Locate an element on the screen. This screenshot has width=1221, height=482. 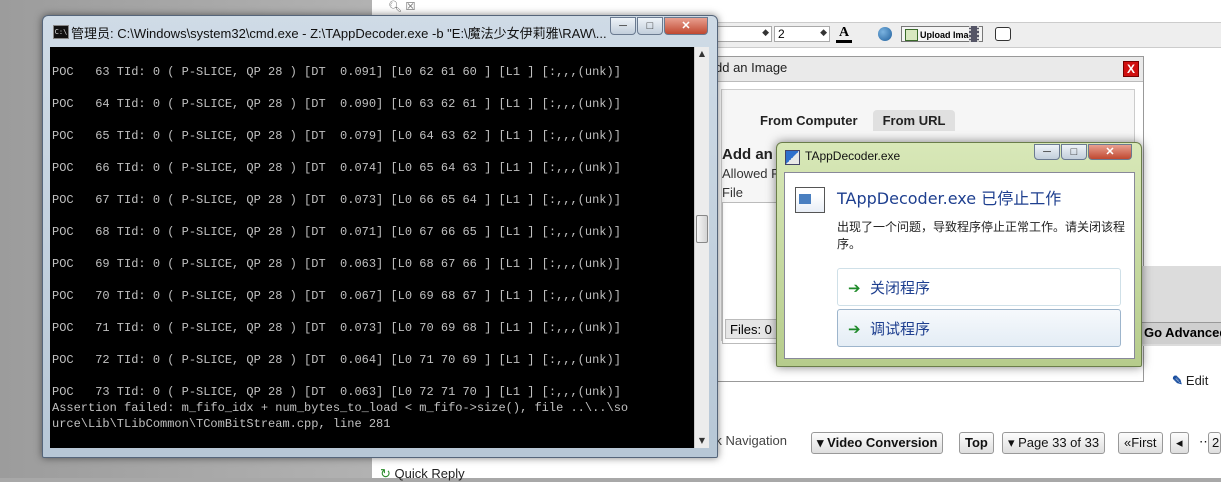
forum-jump-value: Video Conversion is located at coordinates (882, 442).